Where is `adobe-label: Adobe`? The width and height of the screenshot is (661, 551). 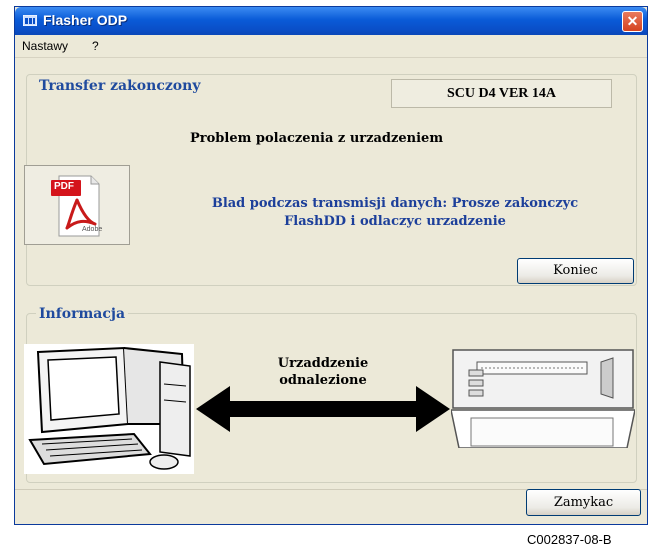
adobe-label: Adobe is located at coordinates (92, 229).